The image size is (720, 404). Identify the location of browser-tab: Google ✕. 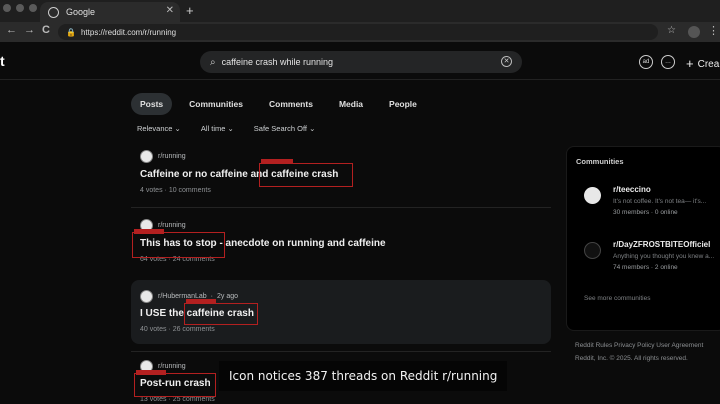
(110, 12).